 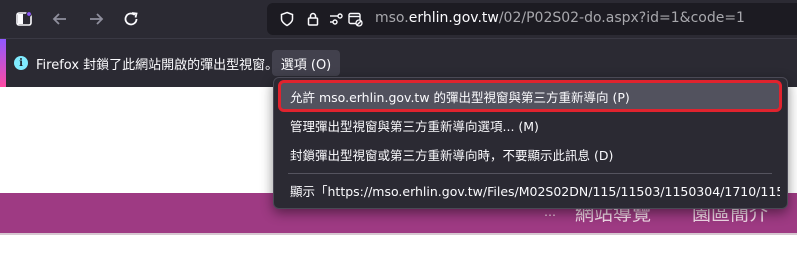 What do you see at coordinates (3, 63) in the screenshot?
I see `notification-accent` at bounding box center [3, 63].